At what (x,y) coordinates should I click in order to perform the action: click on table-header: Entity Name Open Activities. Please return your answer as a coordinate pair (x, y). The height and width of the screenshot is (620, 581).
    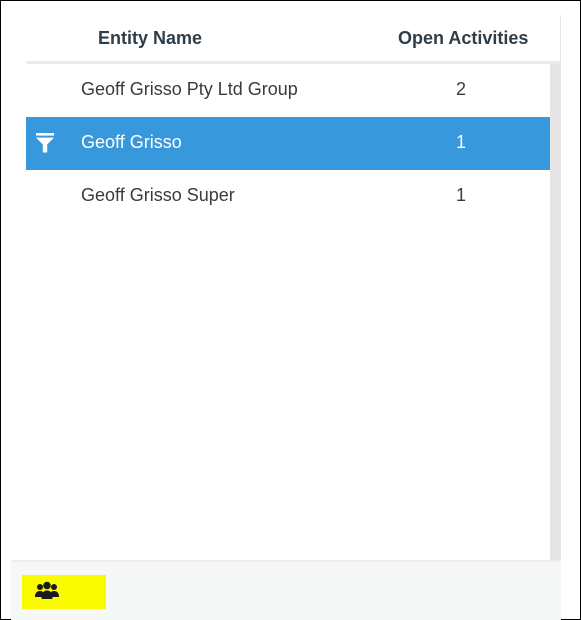
    Looking at the image, I should click on (293, 38).